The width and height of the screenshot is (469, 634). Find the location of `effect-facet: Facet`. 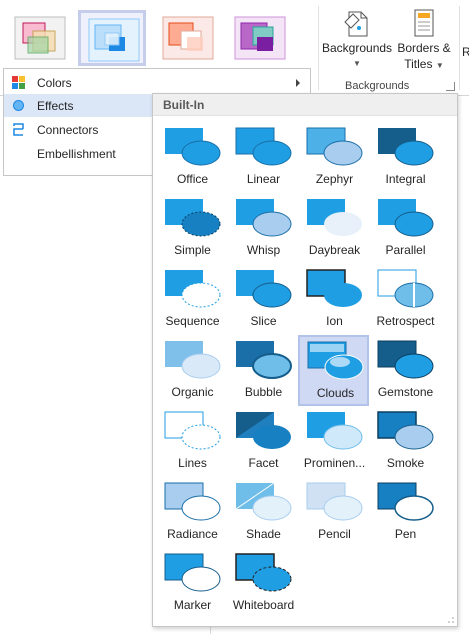

effect-facet: Facet is located at coordinates (262, 441).